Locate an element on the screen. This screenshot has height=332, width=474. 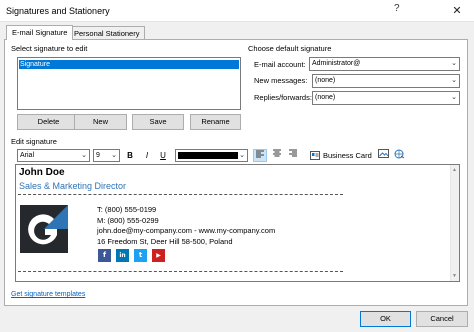
save-button: Save is located at coordinates (158, 122).